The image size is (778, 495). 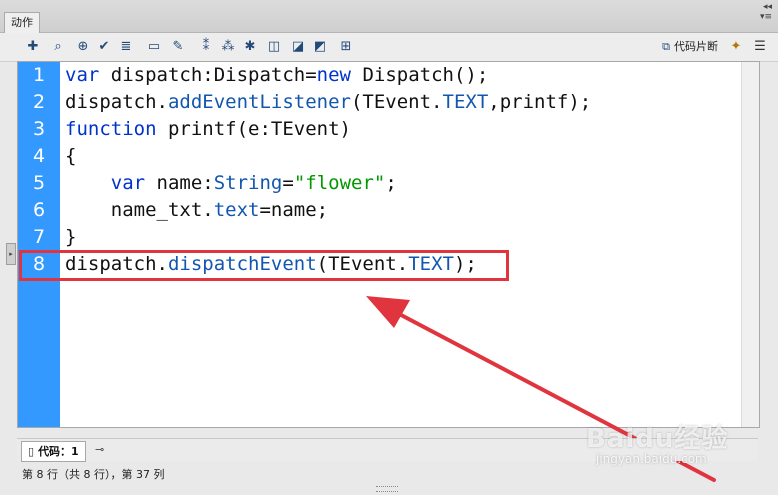 What do you see at coordinates (31, 451) in the screenshot?
I see `document-icon: ▯` at bounding box center [31, 451].